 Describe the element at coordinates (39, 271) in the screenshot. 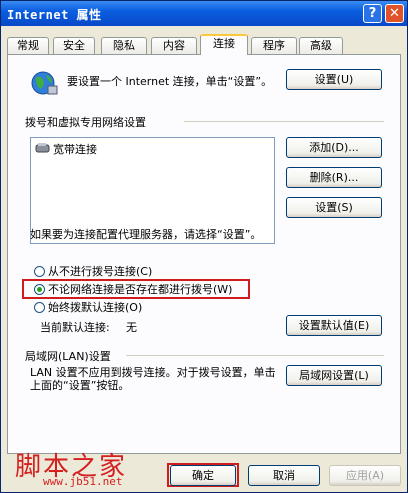

I see `radio-never-dial` at that location.